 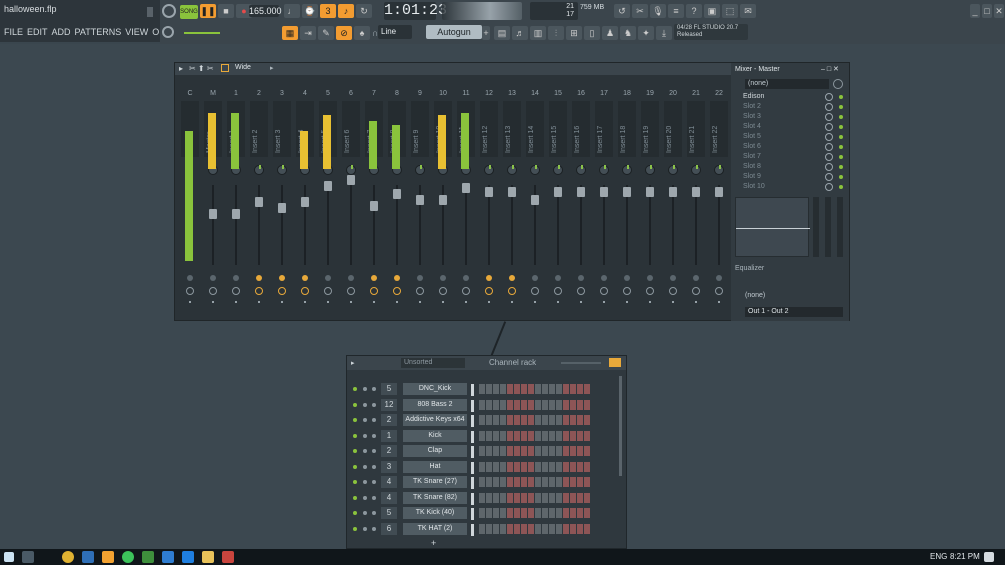 What do you see at coordinates (646, 33) in the screenshot?
I see `wheel-icon: ✦` at bounding box center [646, 33].